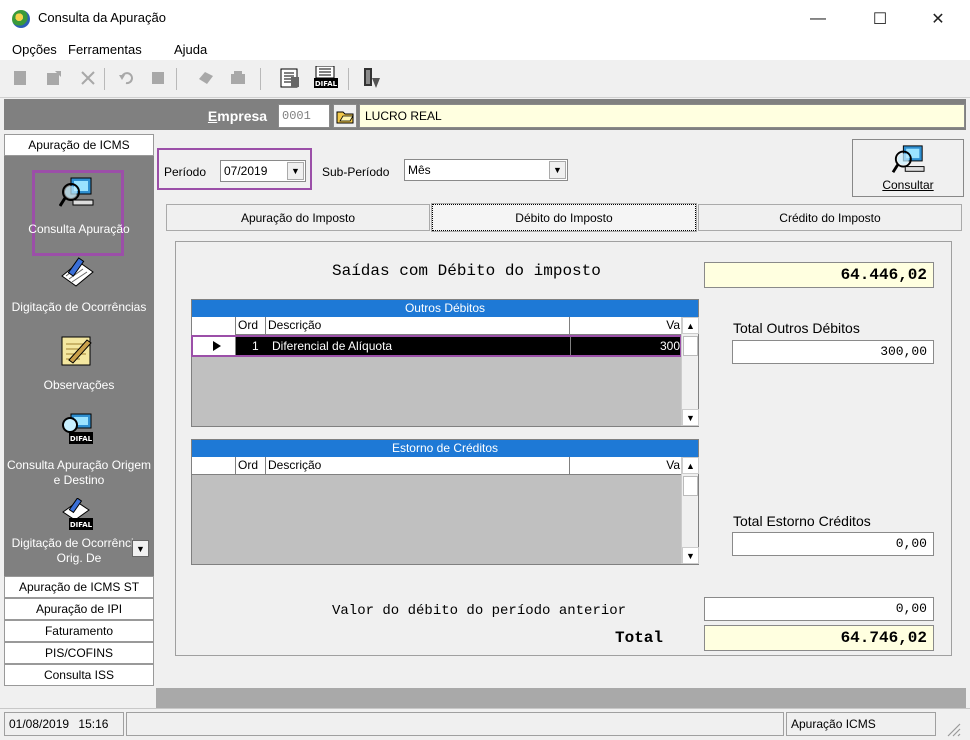 The height and width of the screenshot is (740, 970). What do you see at coordinates (485, 79) in the screenshot?
I see `toolbar` at bounding box center [485, 79].